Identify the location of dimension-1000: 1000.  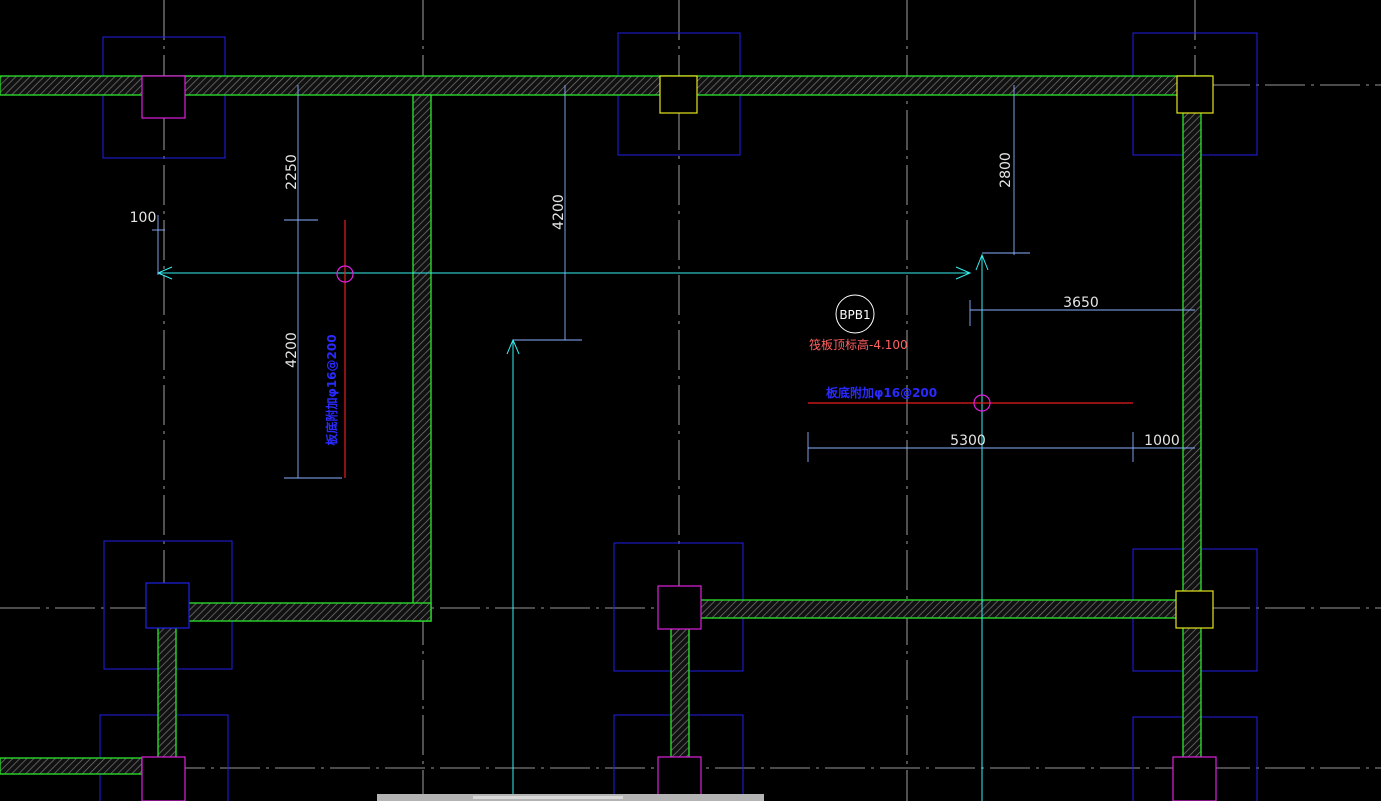
(1162, 441).